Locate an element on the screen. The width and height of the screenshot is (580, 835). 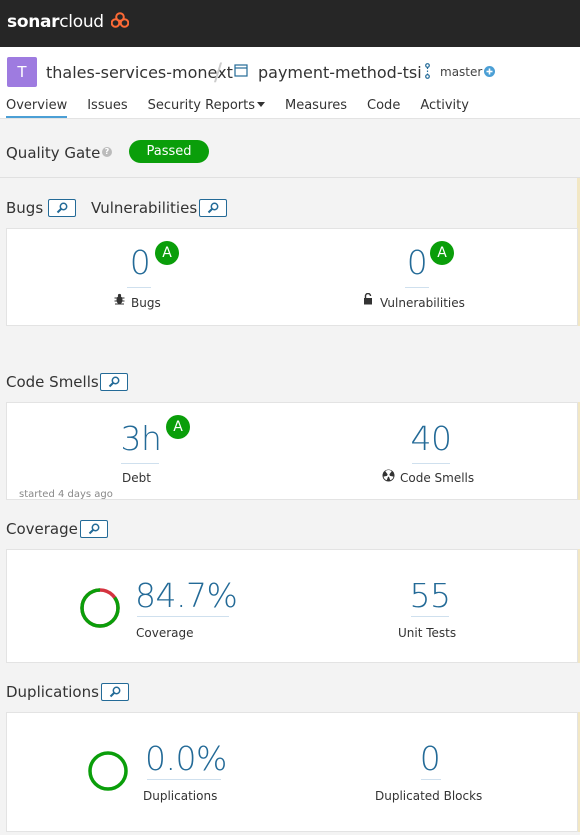
duplicated-blocks-value: 0 is located at coordinates (430, 758).